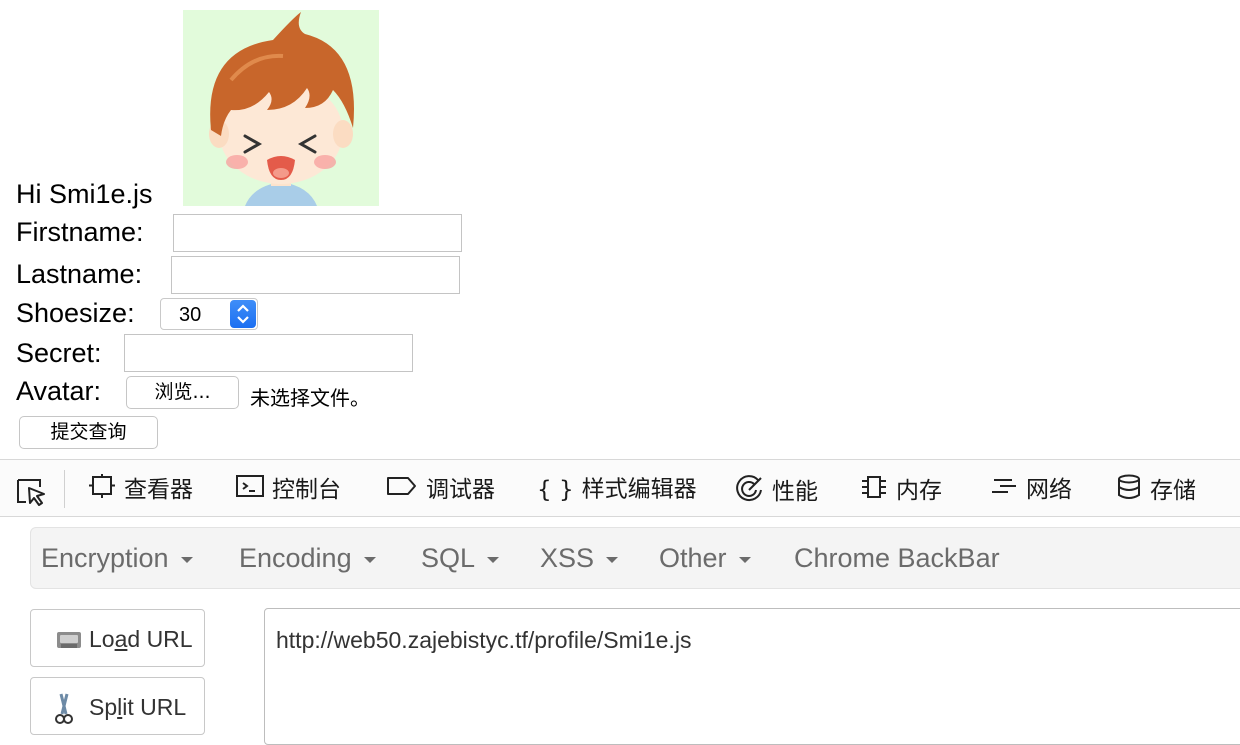  What do you see at coordinates (117, 706) in the screenshot?
I see `split-url-button: Split URL` at bounding box center [117, 706].